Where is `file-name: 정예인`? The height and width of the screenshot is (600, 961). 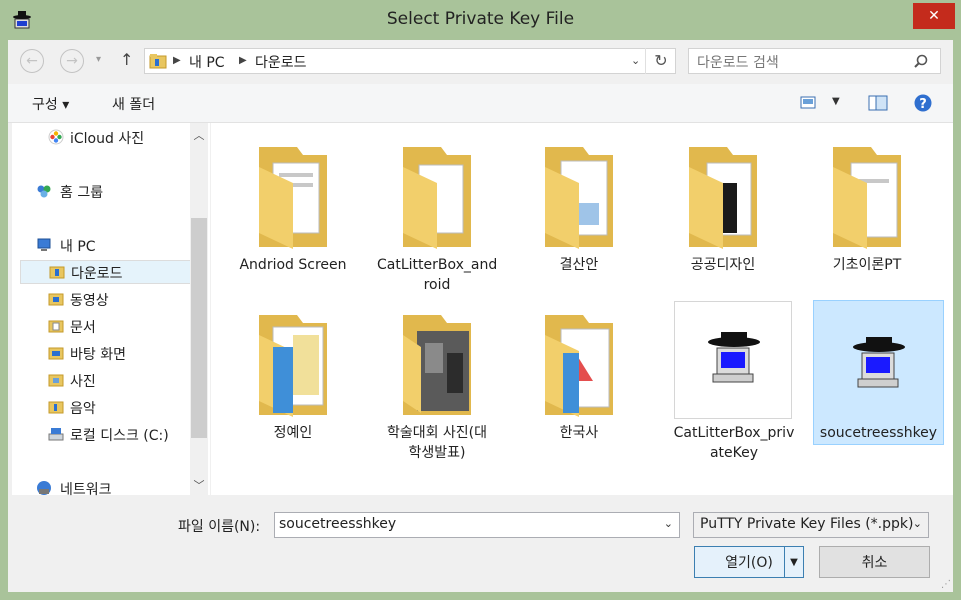
file-name: 정예인 is located at coordinates (293, 433).